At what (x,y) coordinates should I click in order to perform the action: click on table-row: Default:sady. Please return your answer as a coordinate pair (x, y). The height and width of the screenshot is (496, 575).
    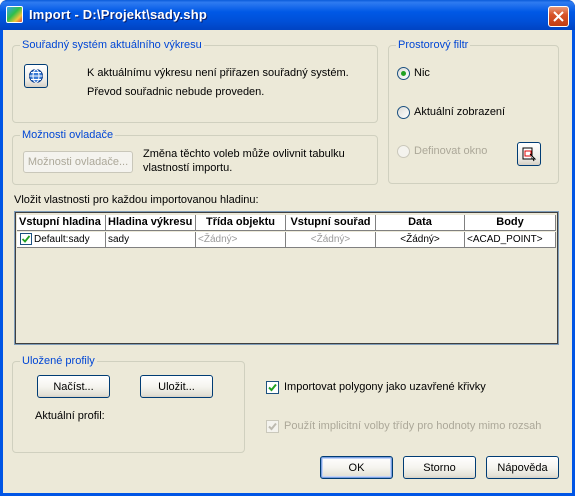
    Looking at the image, I should click on (61, 240).